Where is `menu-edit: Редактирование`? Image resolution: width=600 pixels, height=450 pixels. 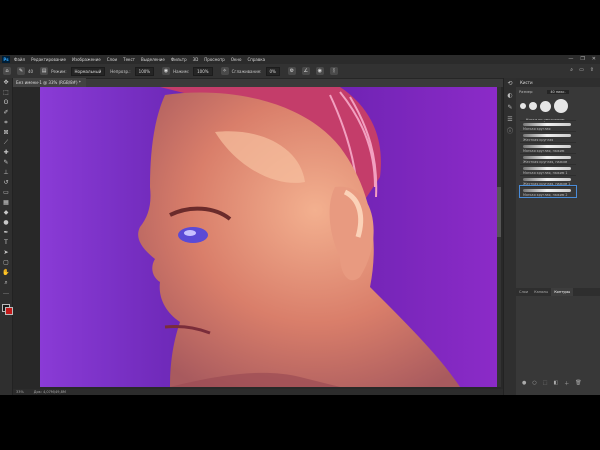
menu-edit: Редактирование is located at coordinates (48, 59).